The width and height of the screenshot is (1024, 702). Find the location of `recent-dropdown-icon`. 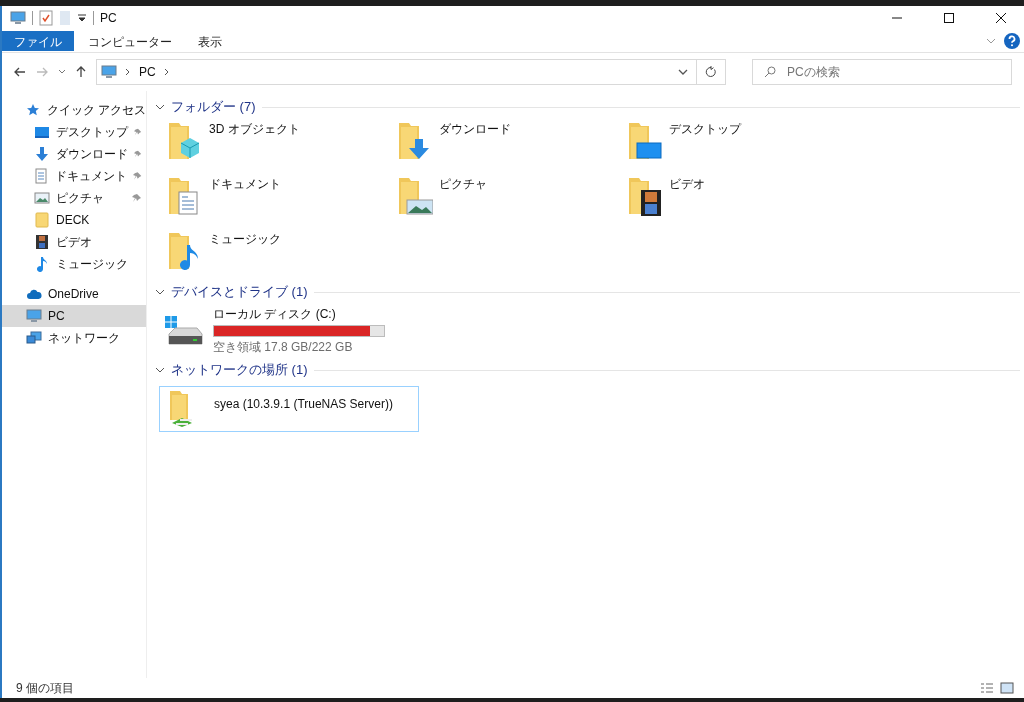

recent-dropdown-icon is located at coordinates (62, 72).